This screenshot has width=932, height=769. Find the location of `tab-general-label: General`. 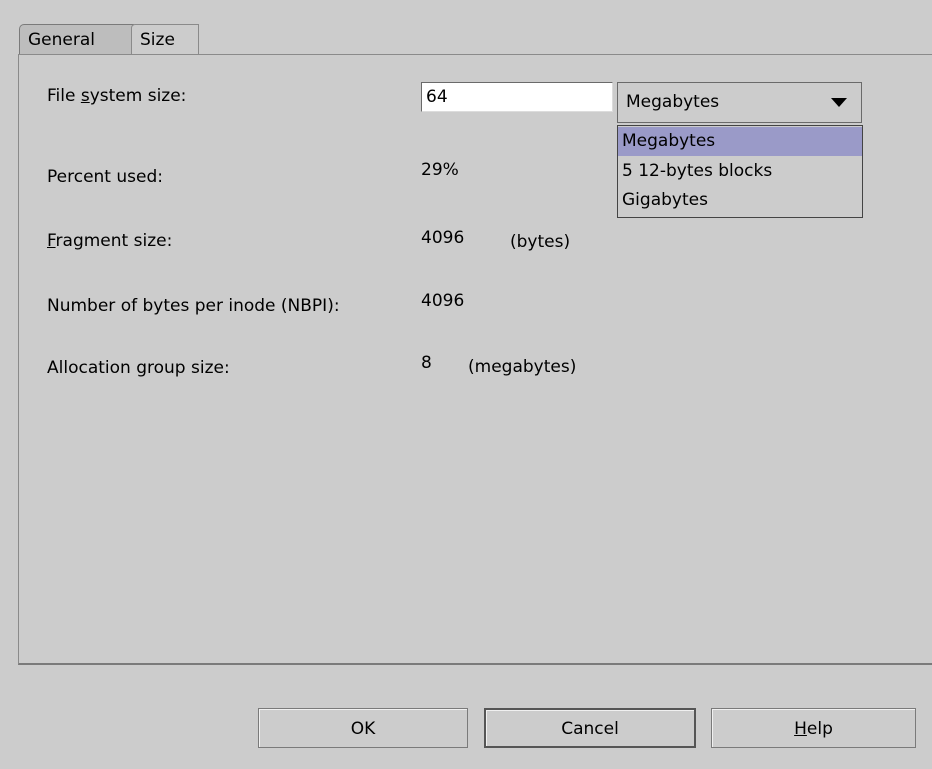

tab-general-label: General is located at coordinates (61, 40).